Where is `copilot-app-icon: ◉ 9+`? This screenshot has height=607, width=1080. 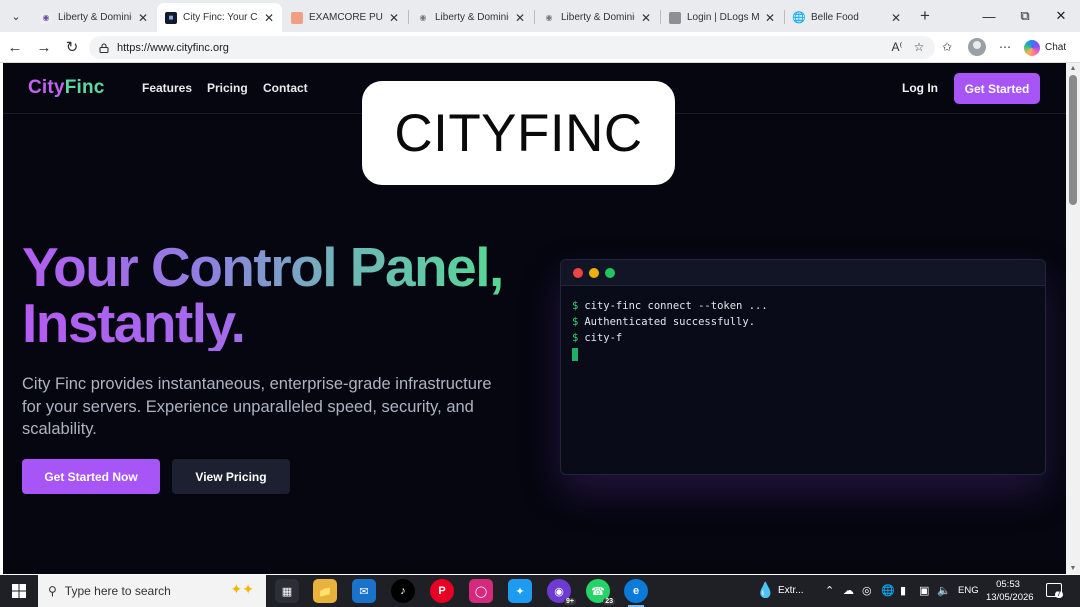 copilot-app-icon: ◉ 9+ is located at coordinates (561, 592).